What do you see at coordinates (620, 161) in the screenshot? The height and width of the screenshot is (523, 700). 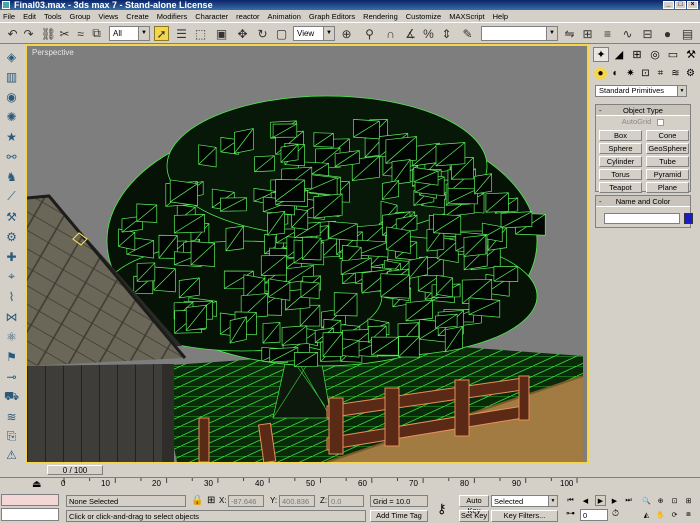 I see `cylinder-button: Cylinder` at bounding box center [620, 161].